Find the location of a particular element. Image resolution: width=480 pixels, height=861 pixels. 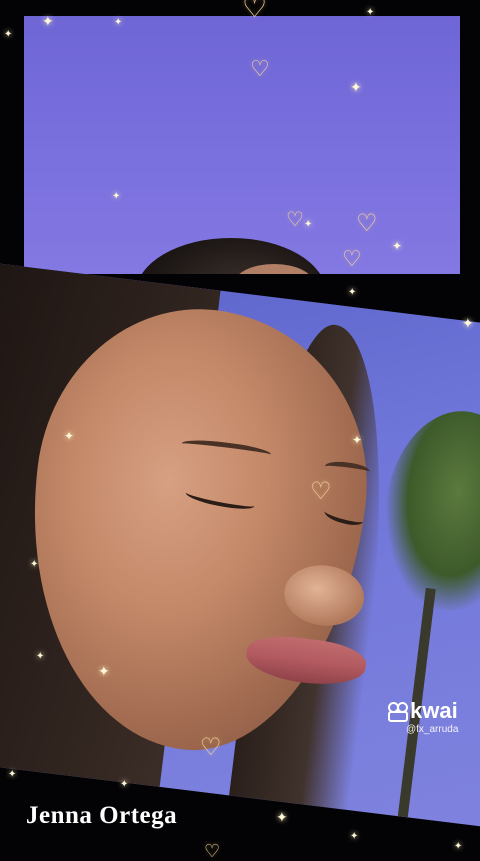

kwai-watermark: kwai @fx_arruda is located at coordinates (422, 716).